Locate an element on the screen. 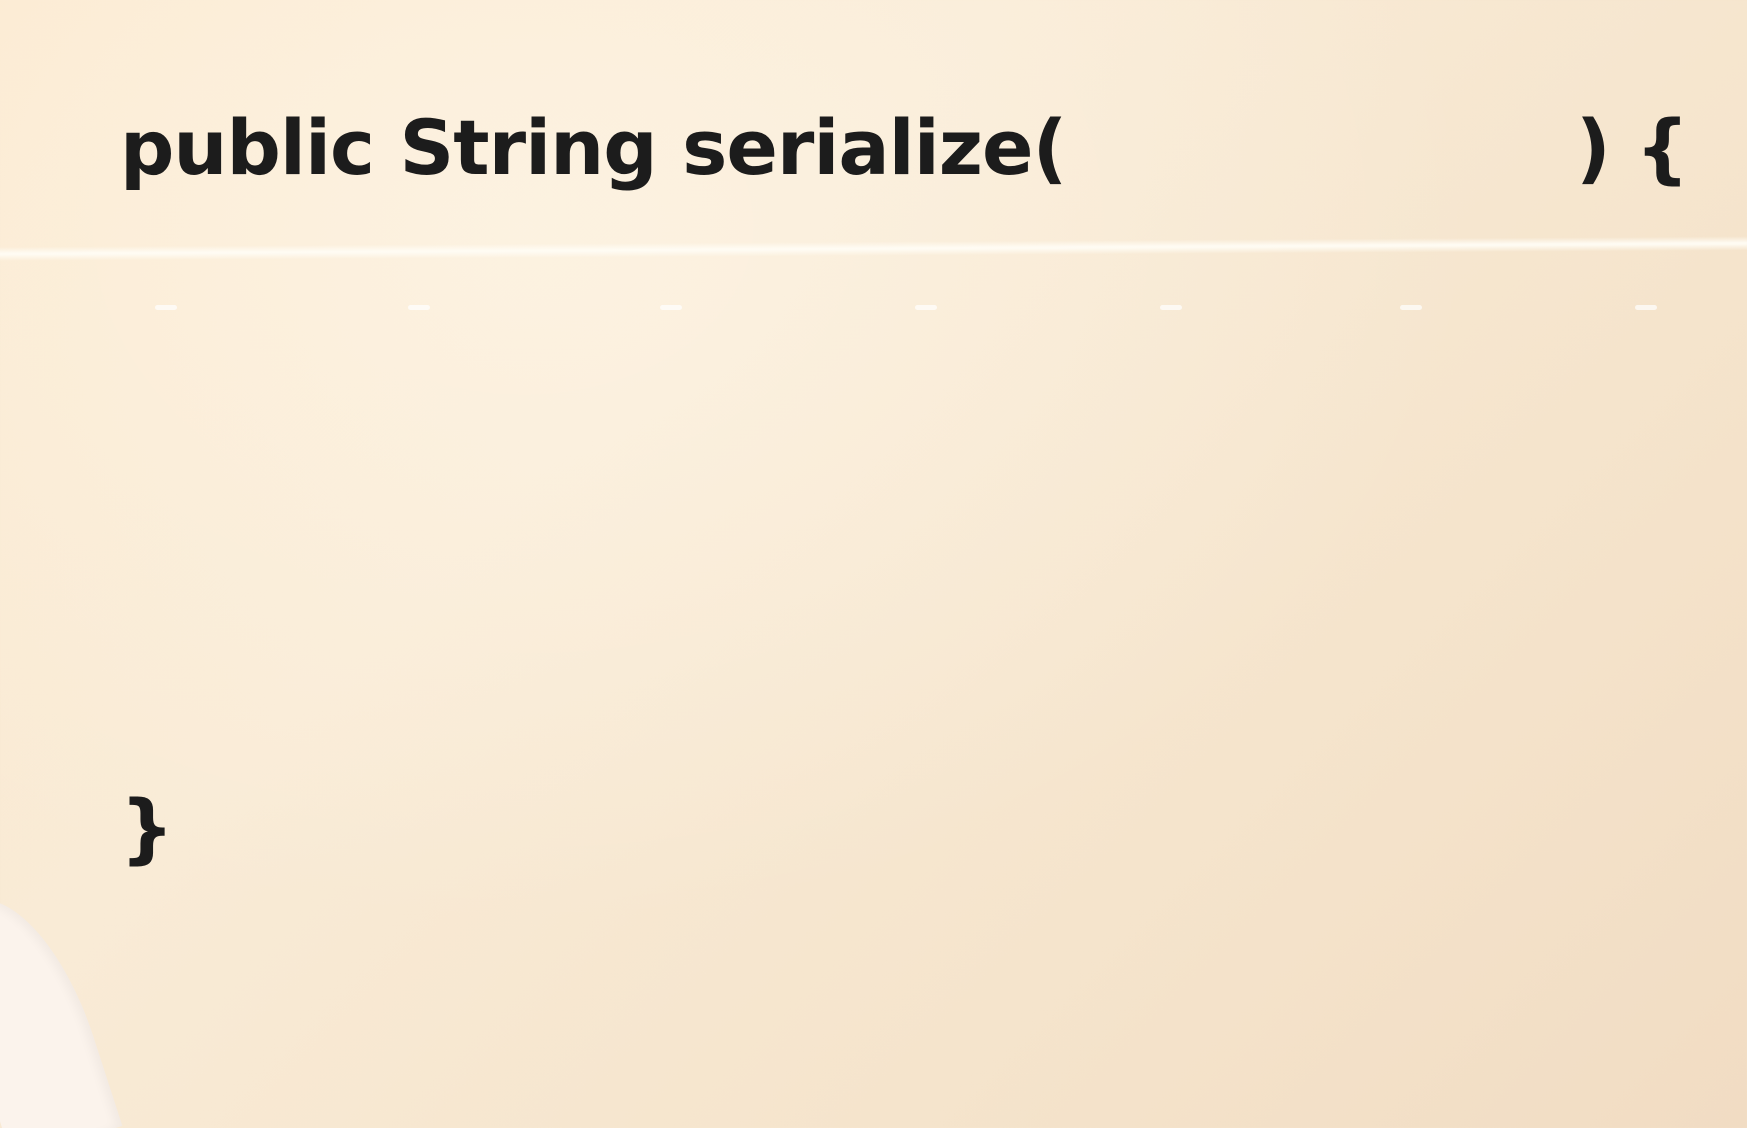 Image resolution: width=1747 pixels, height=1128 pixels. method-signature-end: ) { is located at coordinates (1632, 147).